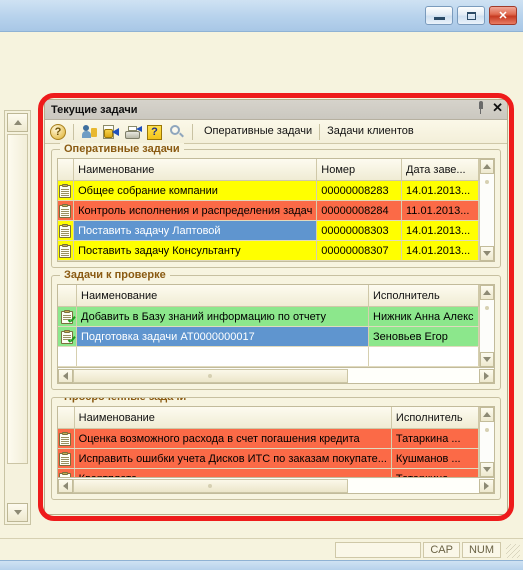  I want to click on window-titlebar-actions: ✕, so click(490, 107).